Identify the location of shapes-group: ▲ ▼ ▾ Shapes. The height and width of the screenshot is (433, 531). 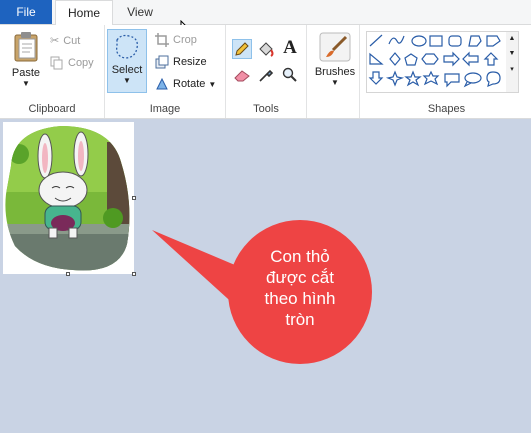
(446, 71).